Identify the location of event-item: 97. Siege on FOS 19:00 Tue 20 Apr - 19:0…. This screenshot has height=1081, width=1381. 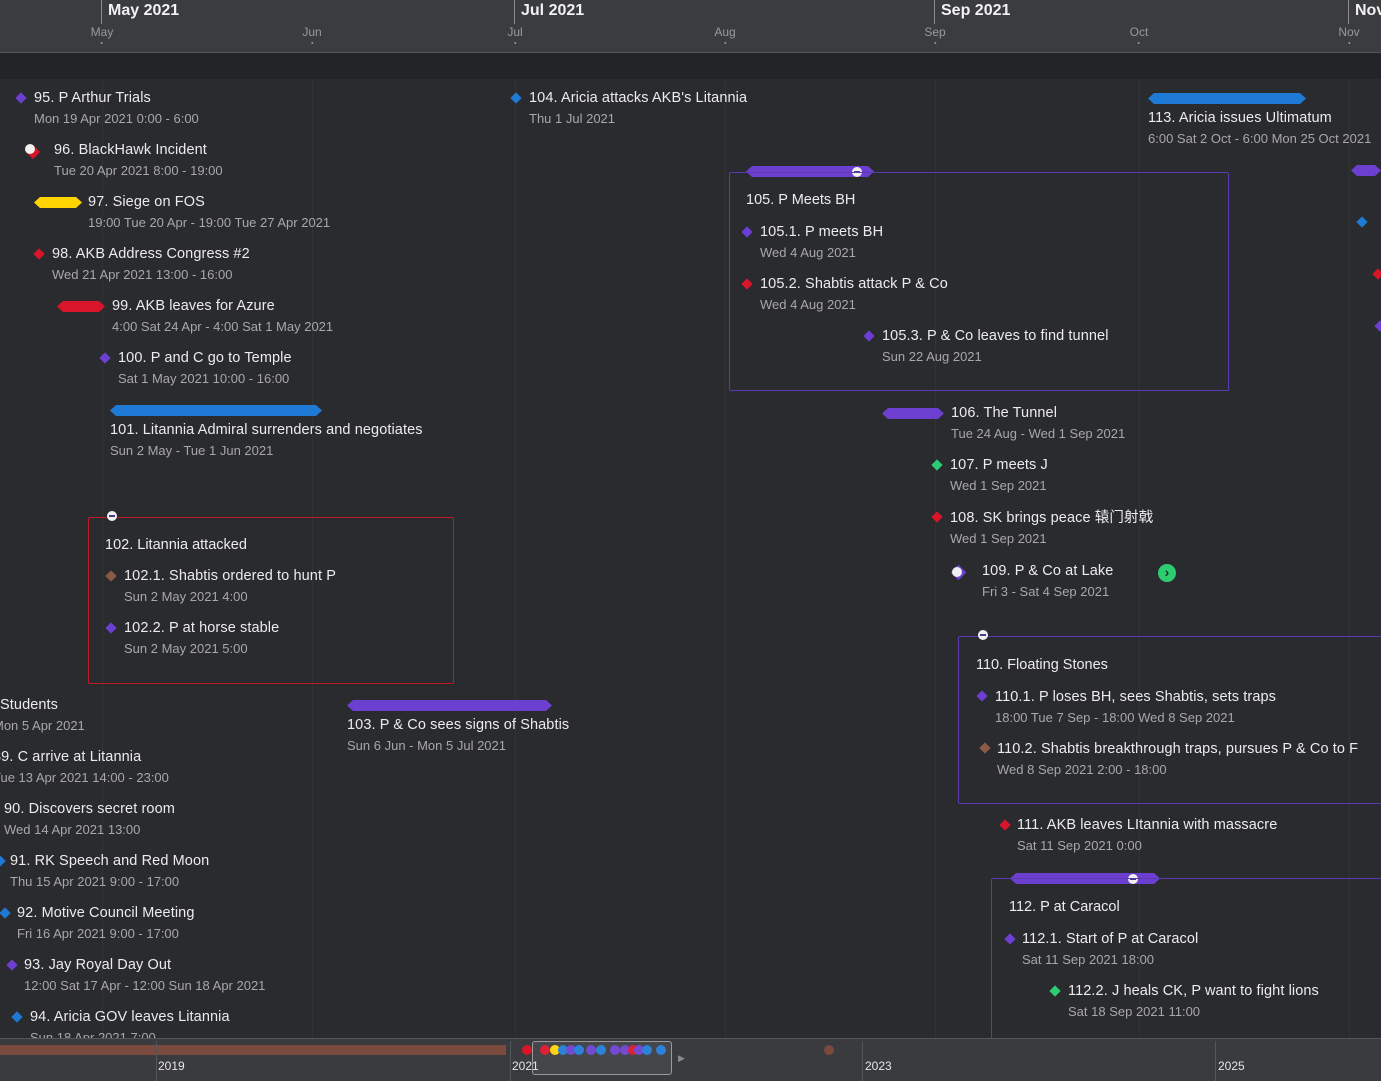
(209, 212).